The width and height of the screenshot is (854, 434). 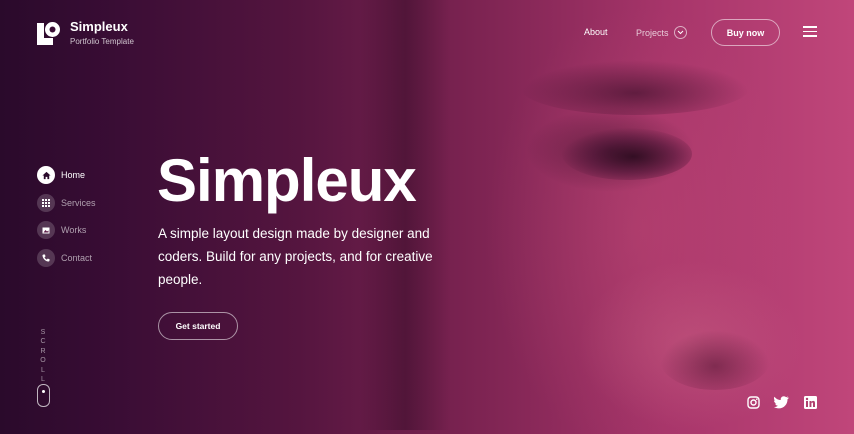 What do you see at coordinates (810, 402) in the screenshot?
I see `linkedin-icon` at bounding box center [810, 402].